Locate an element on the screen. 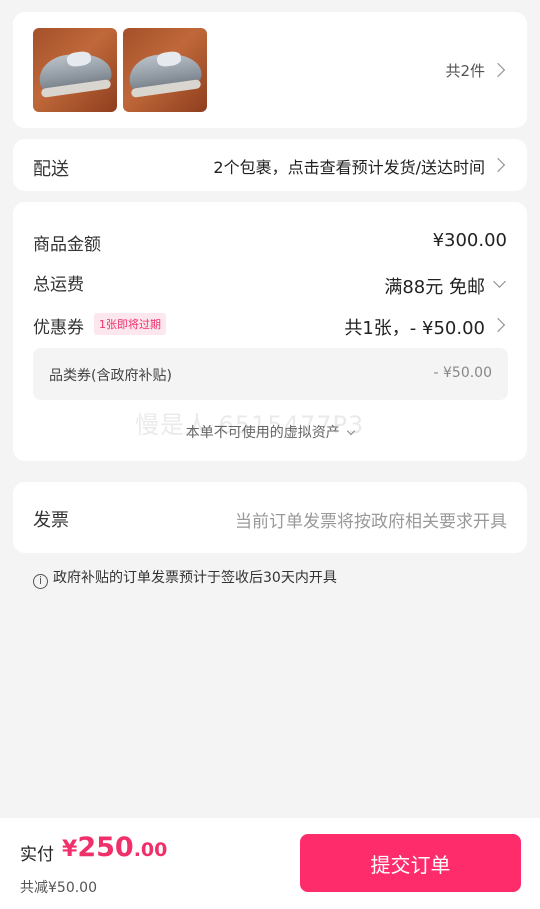  delivery-label: 配送 is located at coordinates (51, 169).